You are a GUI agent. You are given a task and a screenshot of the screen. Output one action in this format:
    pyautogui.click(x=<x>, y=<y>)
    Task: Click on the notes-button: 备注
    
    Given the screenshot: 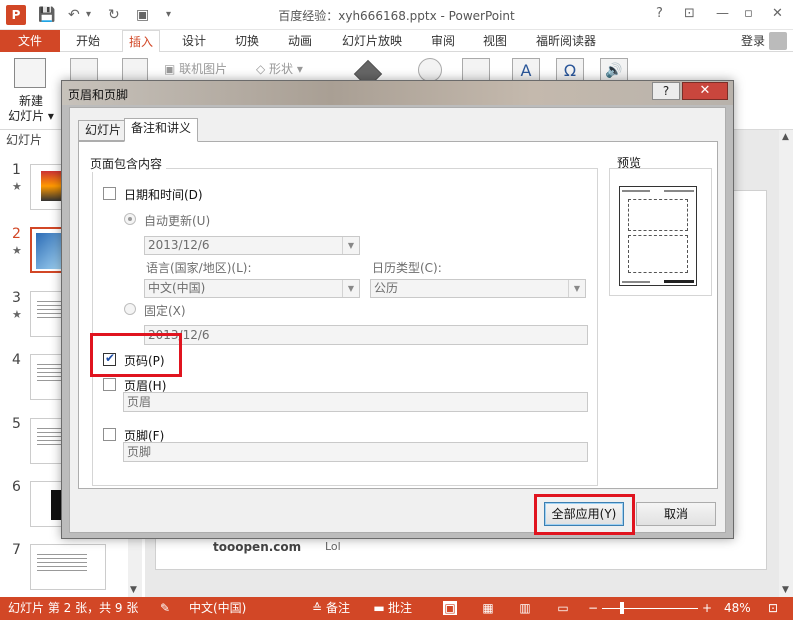 What is the action you would take?
    pyautogui.click(x=338, y=608)
    